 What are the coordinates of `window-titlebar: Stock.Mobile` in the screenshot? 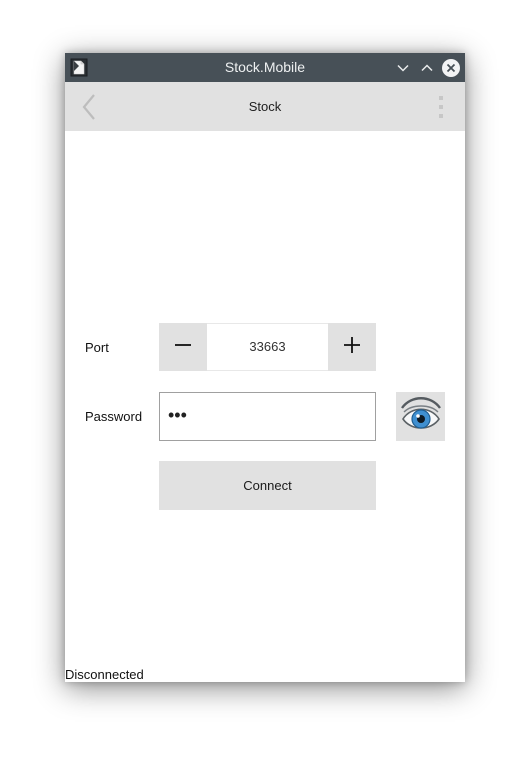 It's located at (265, 67).